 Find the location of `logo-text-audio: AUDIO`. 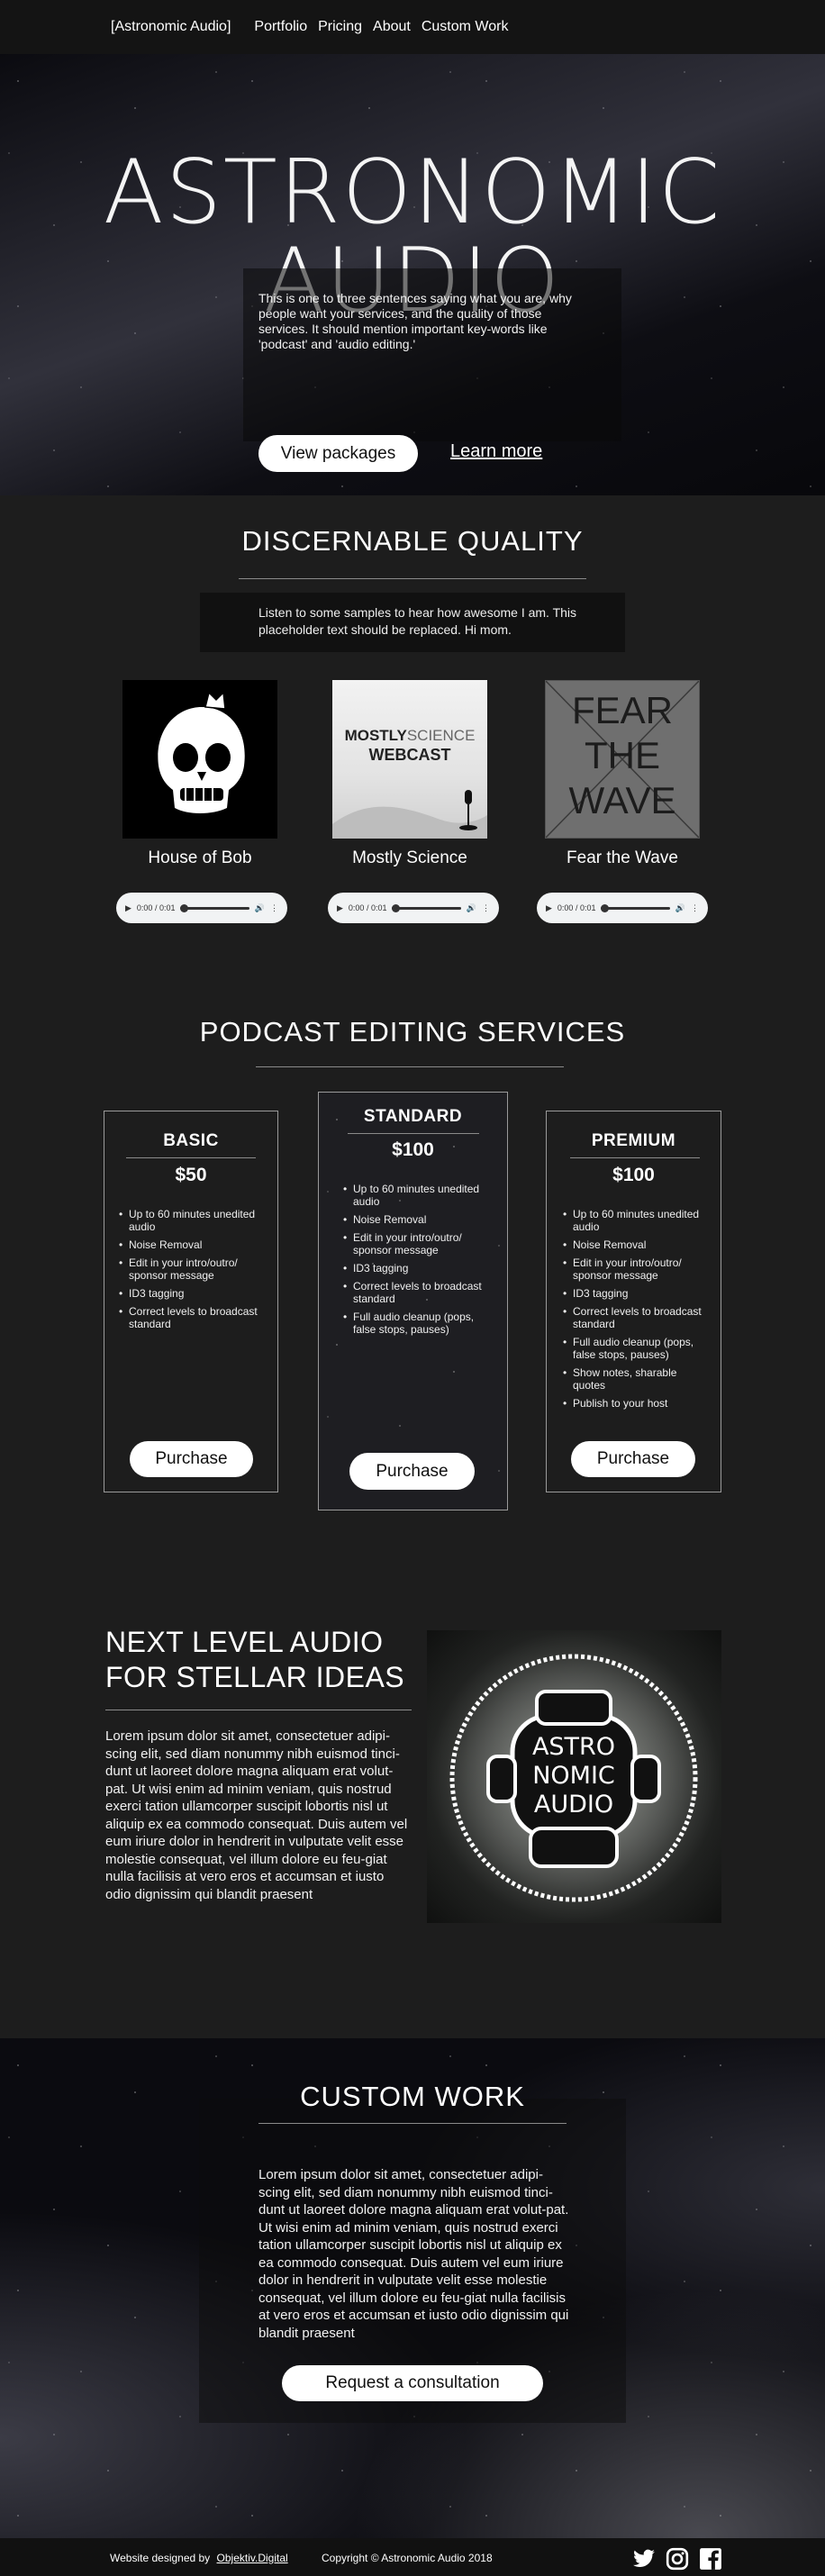

logo-text-audio: AUDIO is located at coordinates (573, 1805).